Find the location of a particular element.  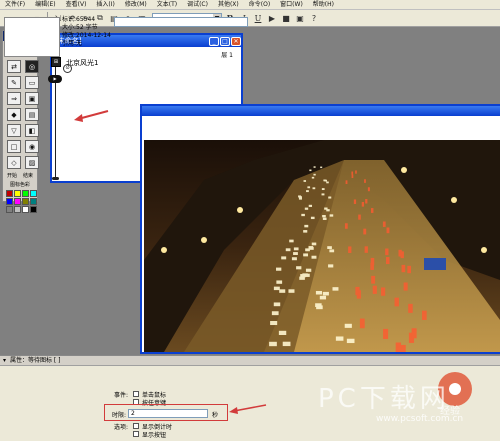

maximize-button: □ is located at coordinates (225, 41).